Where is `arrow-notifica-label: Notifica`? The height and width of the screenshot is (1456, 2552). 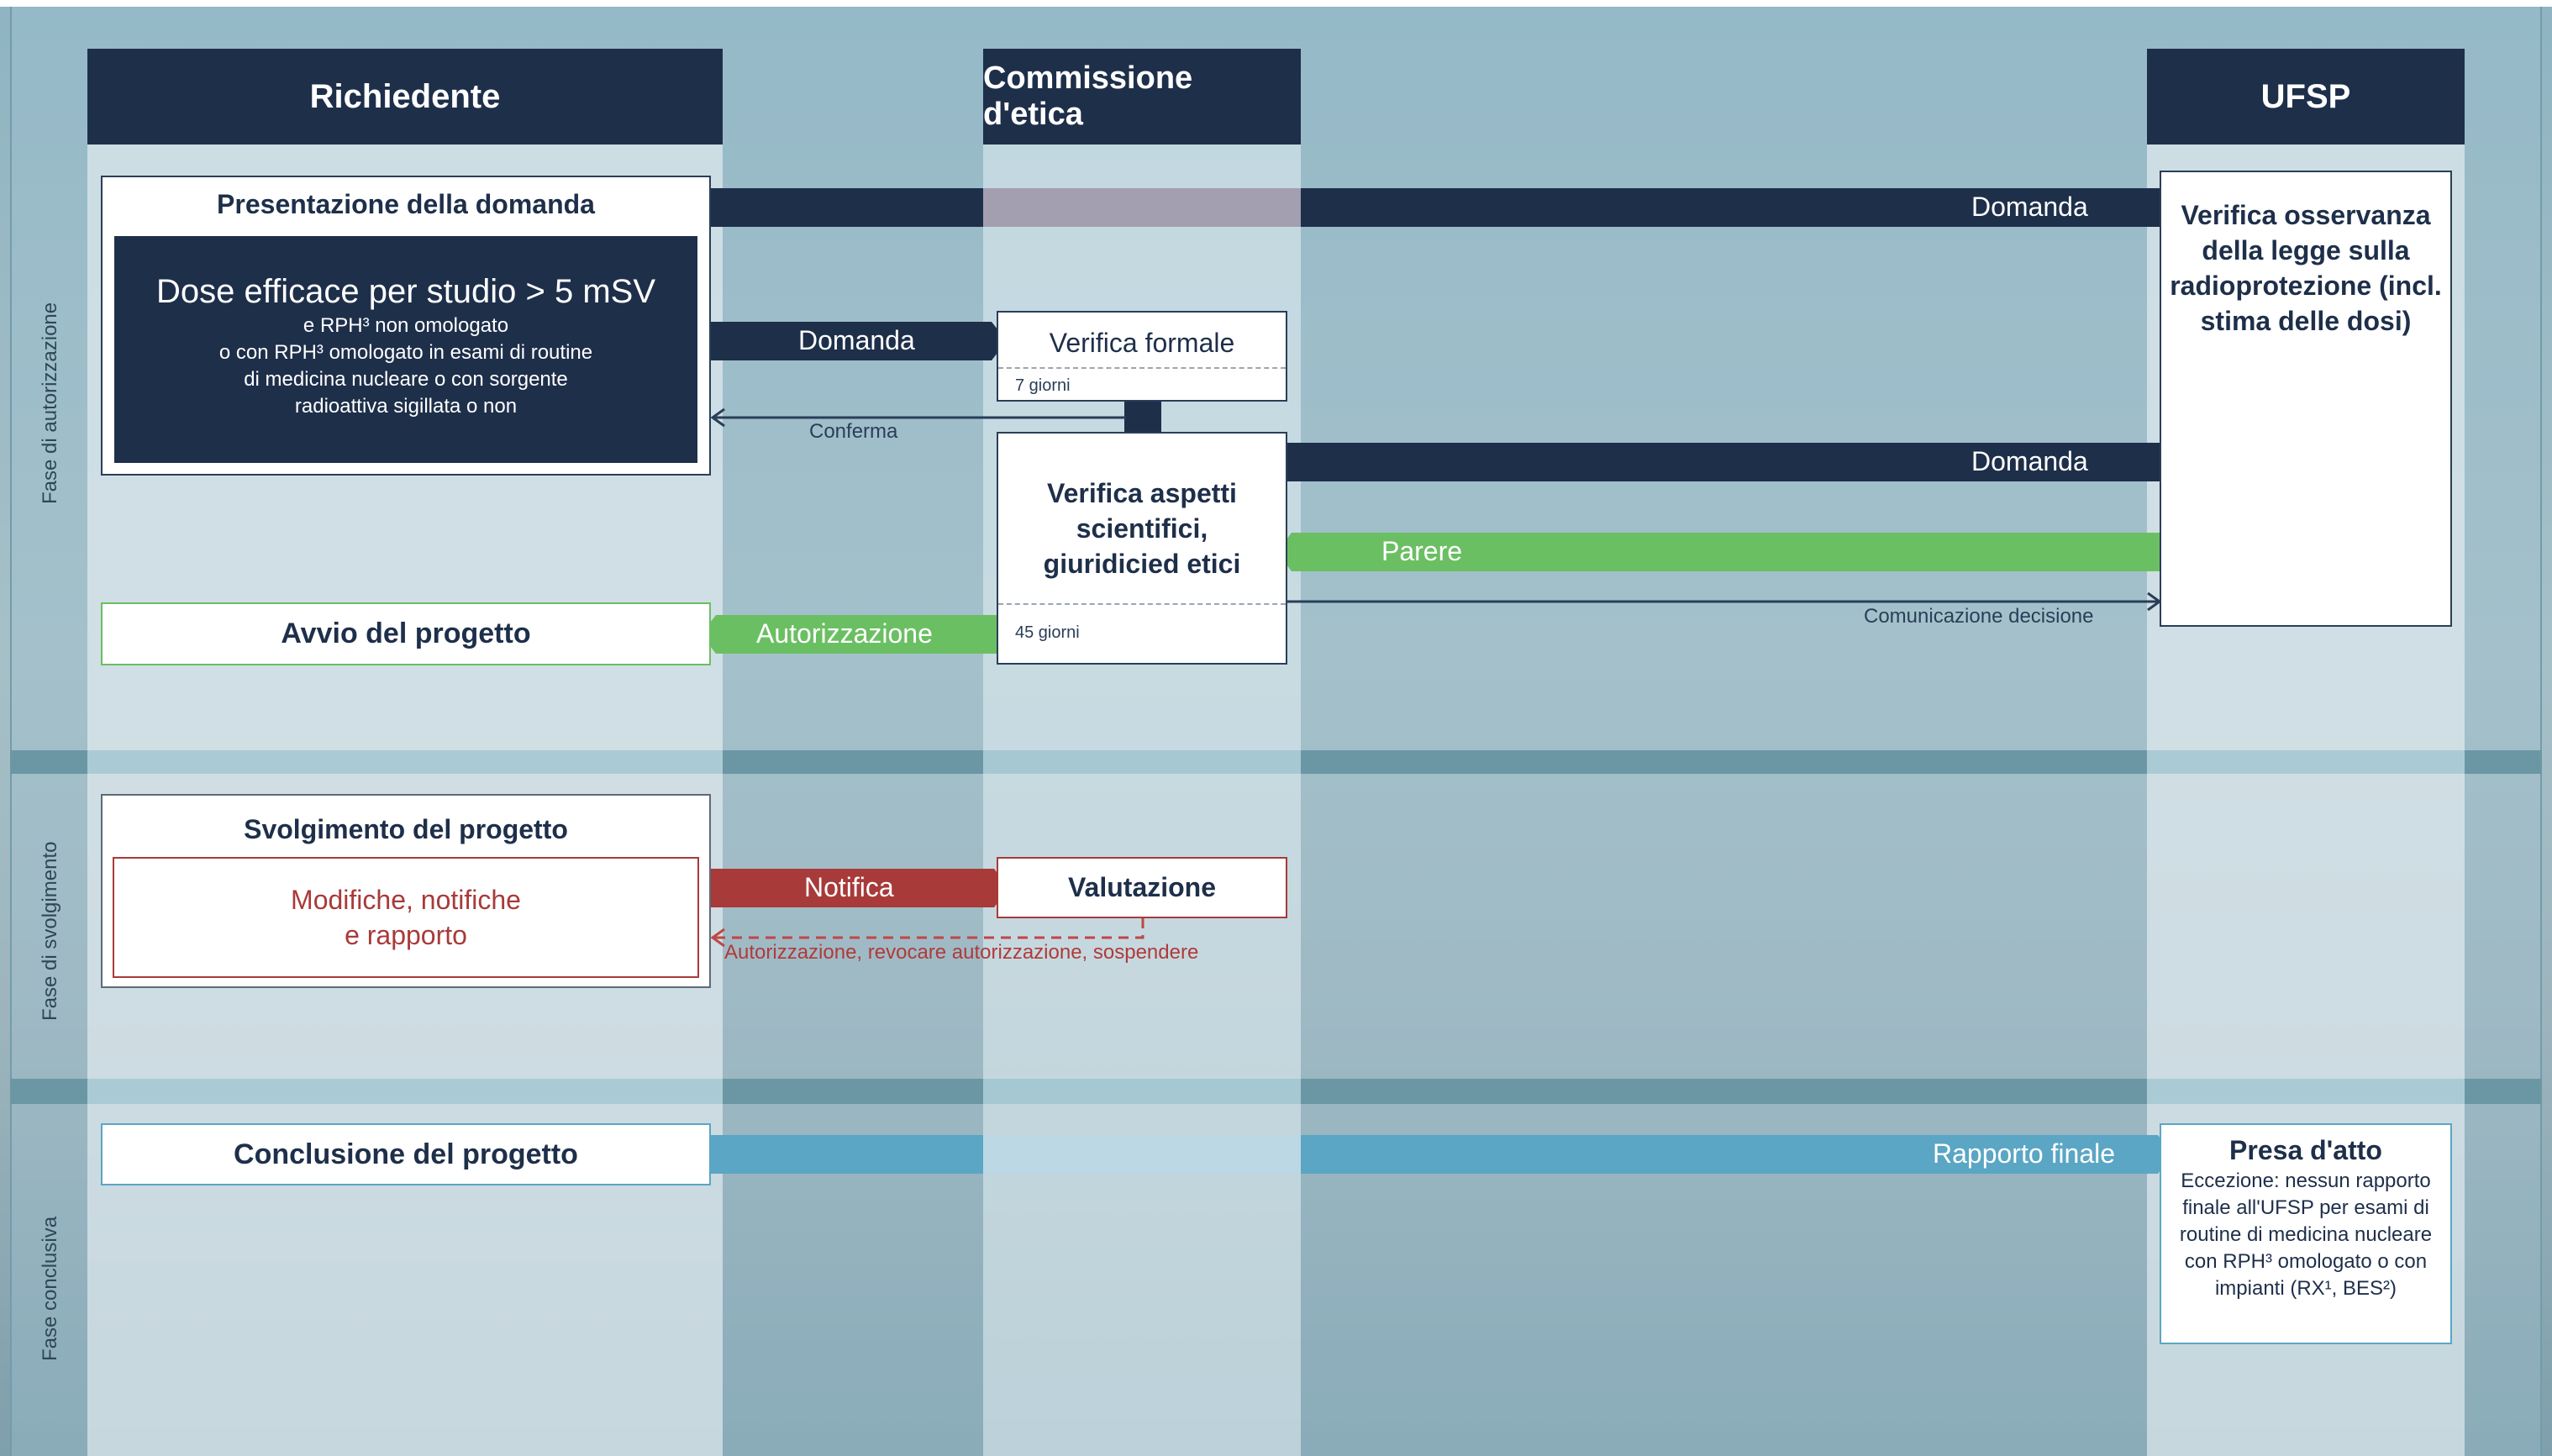
arrow-notifica-label: Notifica is located at coordinates (849, 887).